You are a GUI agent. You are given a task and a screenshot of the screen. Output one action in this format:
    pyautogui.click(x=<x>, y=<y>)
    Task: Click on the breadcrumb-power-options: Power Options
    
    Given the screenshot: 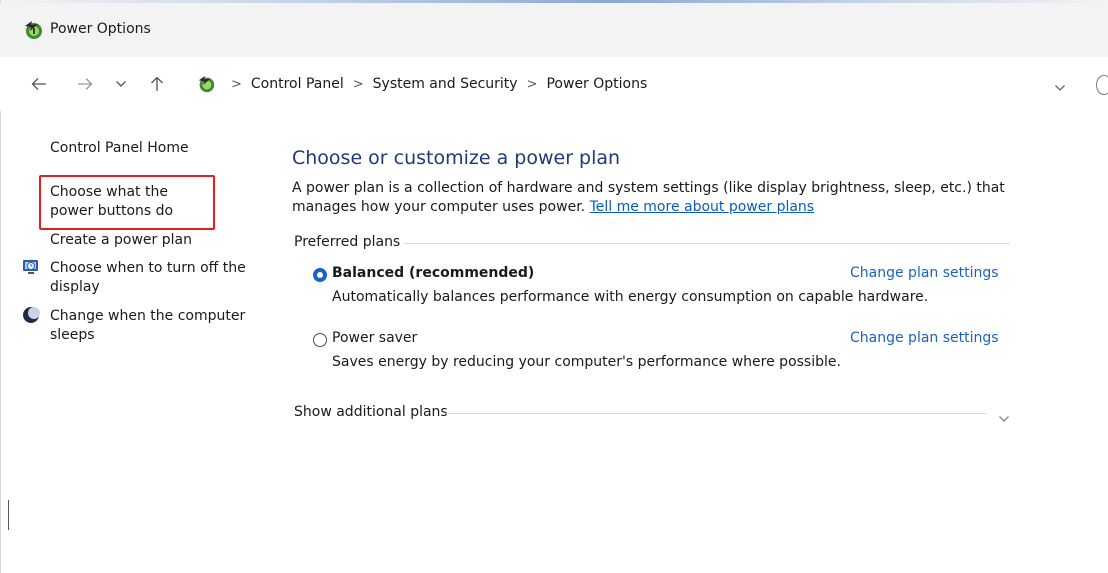 What is the action you would take?
    pyautogui.click(x=596, y=84)
    